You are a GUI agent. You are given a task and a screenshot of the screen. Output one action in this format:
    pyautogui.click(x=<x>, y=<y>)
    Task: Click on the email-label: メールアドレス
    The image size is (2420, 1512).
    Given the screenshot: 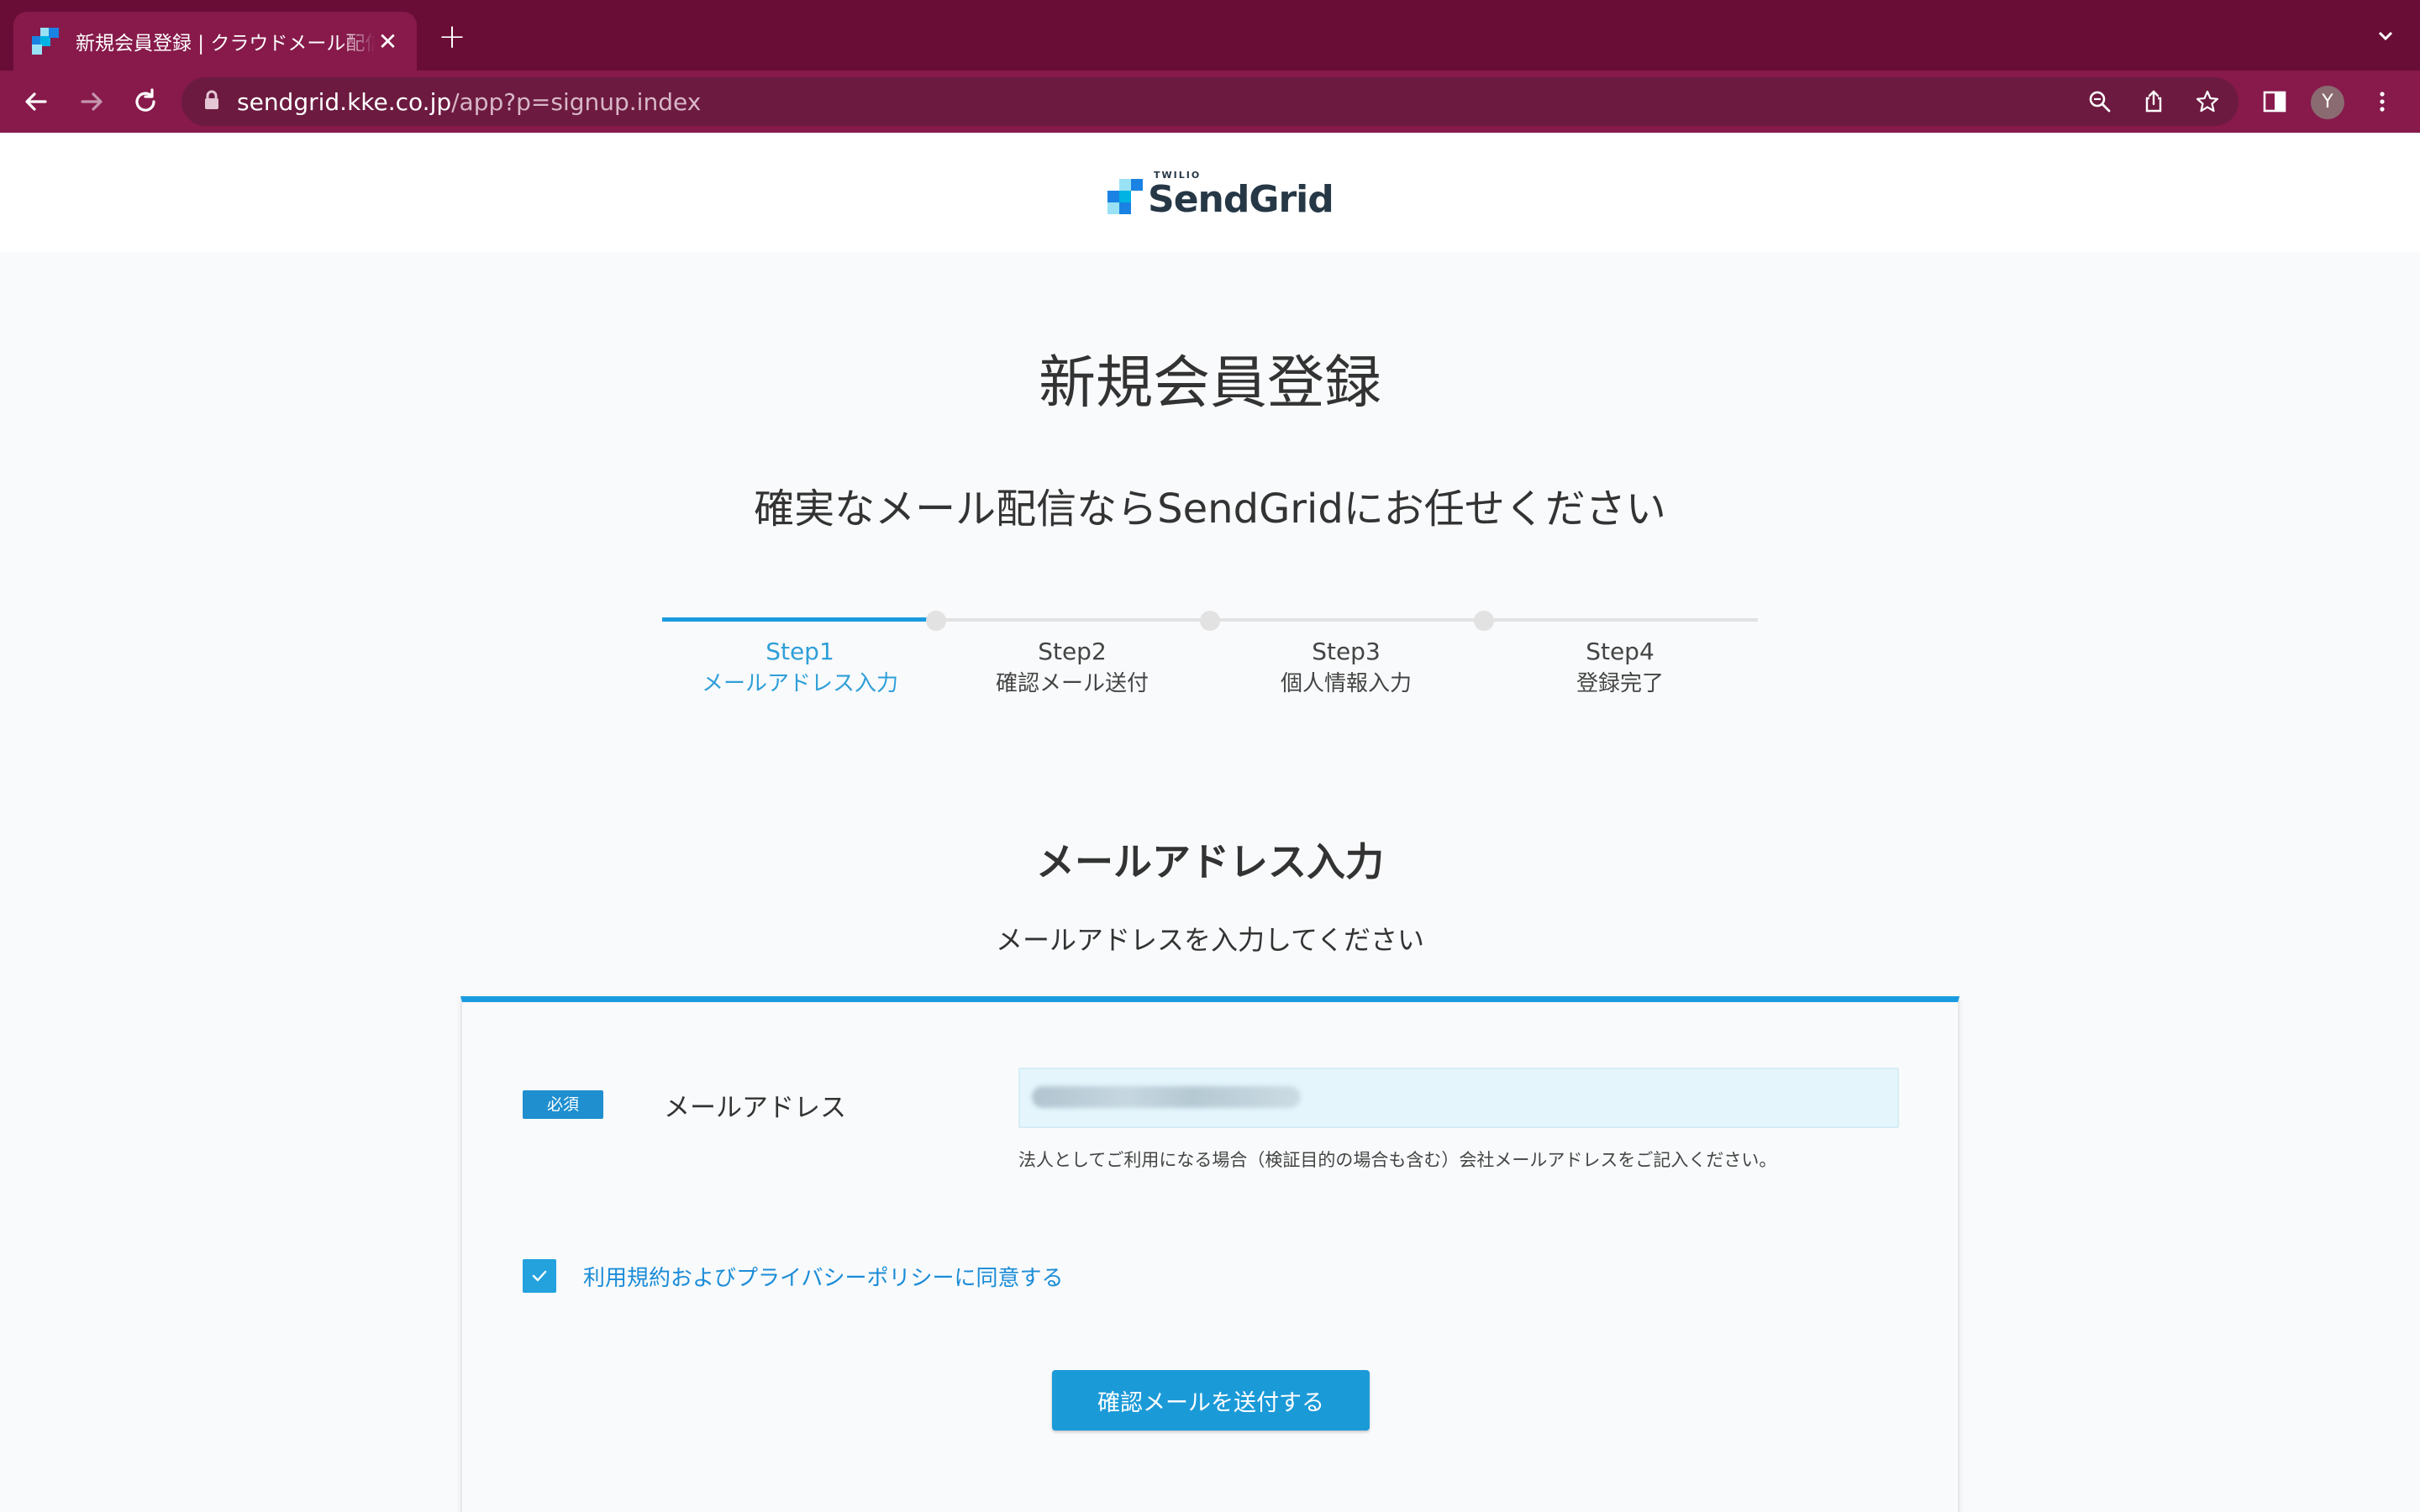 What is the action you would take?
    pyautogui.click(x=755, y=1108)
    